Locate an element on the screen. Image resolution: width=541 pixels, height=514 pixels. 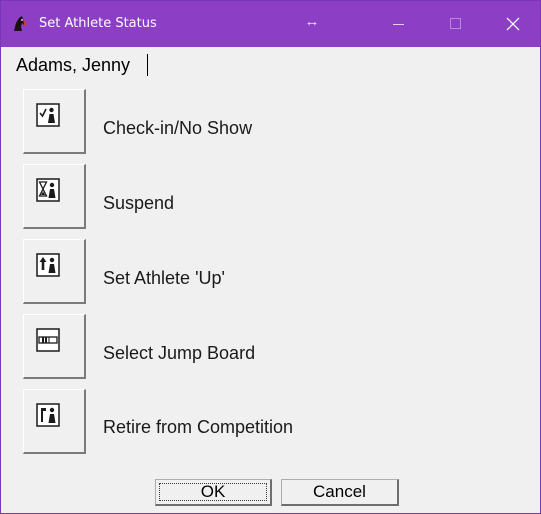
set-athlete-up-button is located at coordinates (54, 271).